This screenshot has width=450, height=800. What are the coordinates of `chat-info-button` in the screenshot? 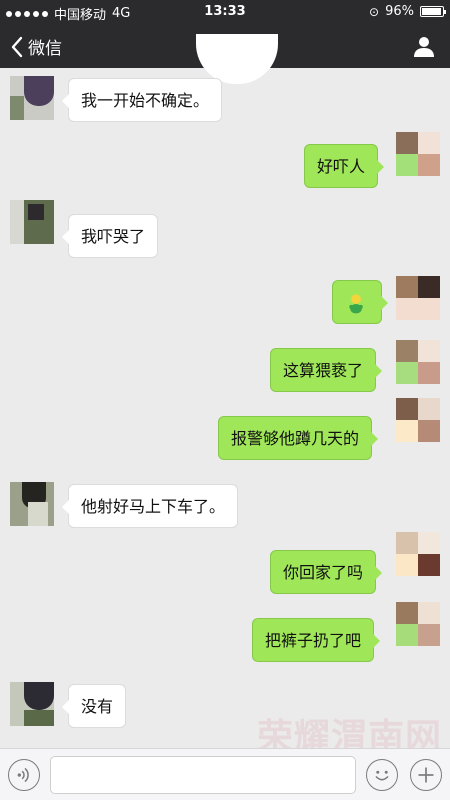 It's located at (424, 46).